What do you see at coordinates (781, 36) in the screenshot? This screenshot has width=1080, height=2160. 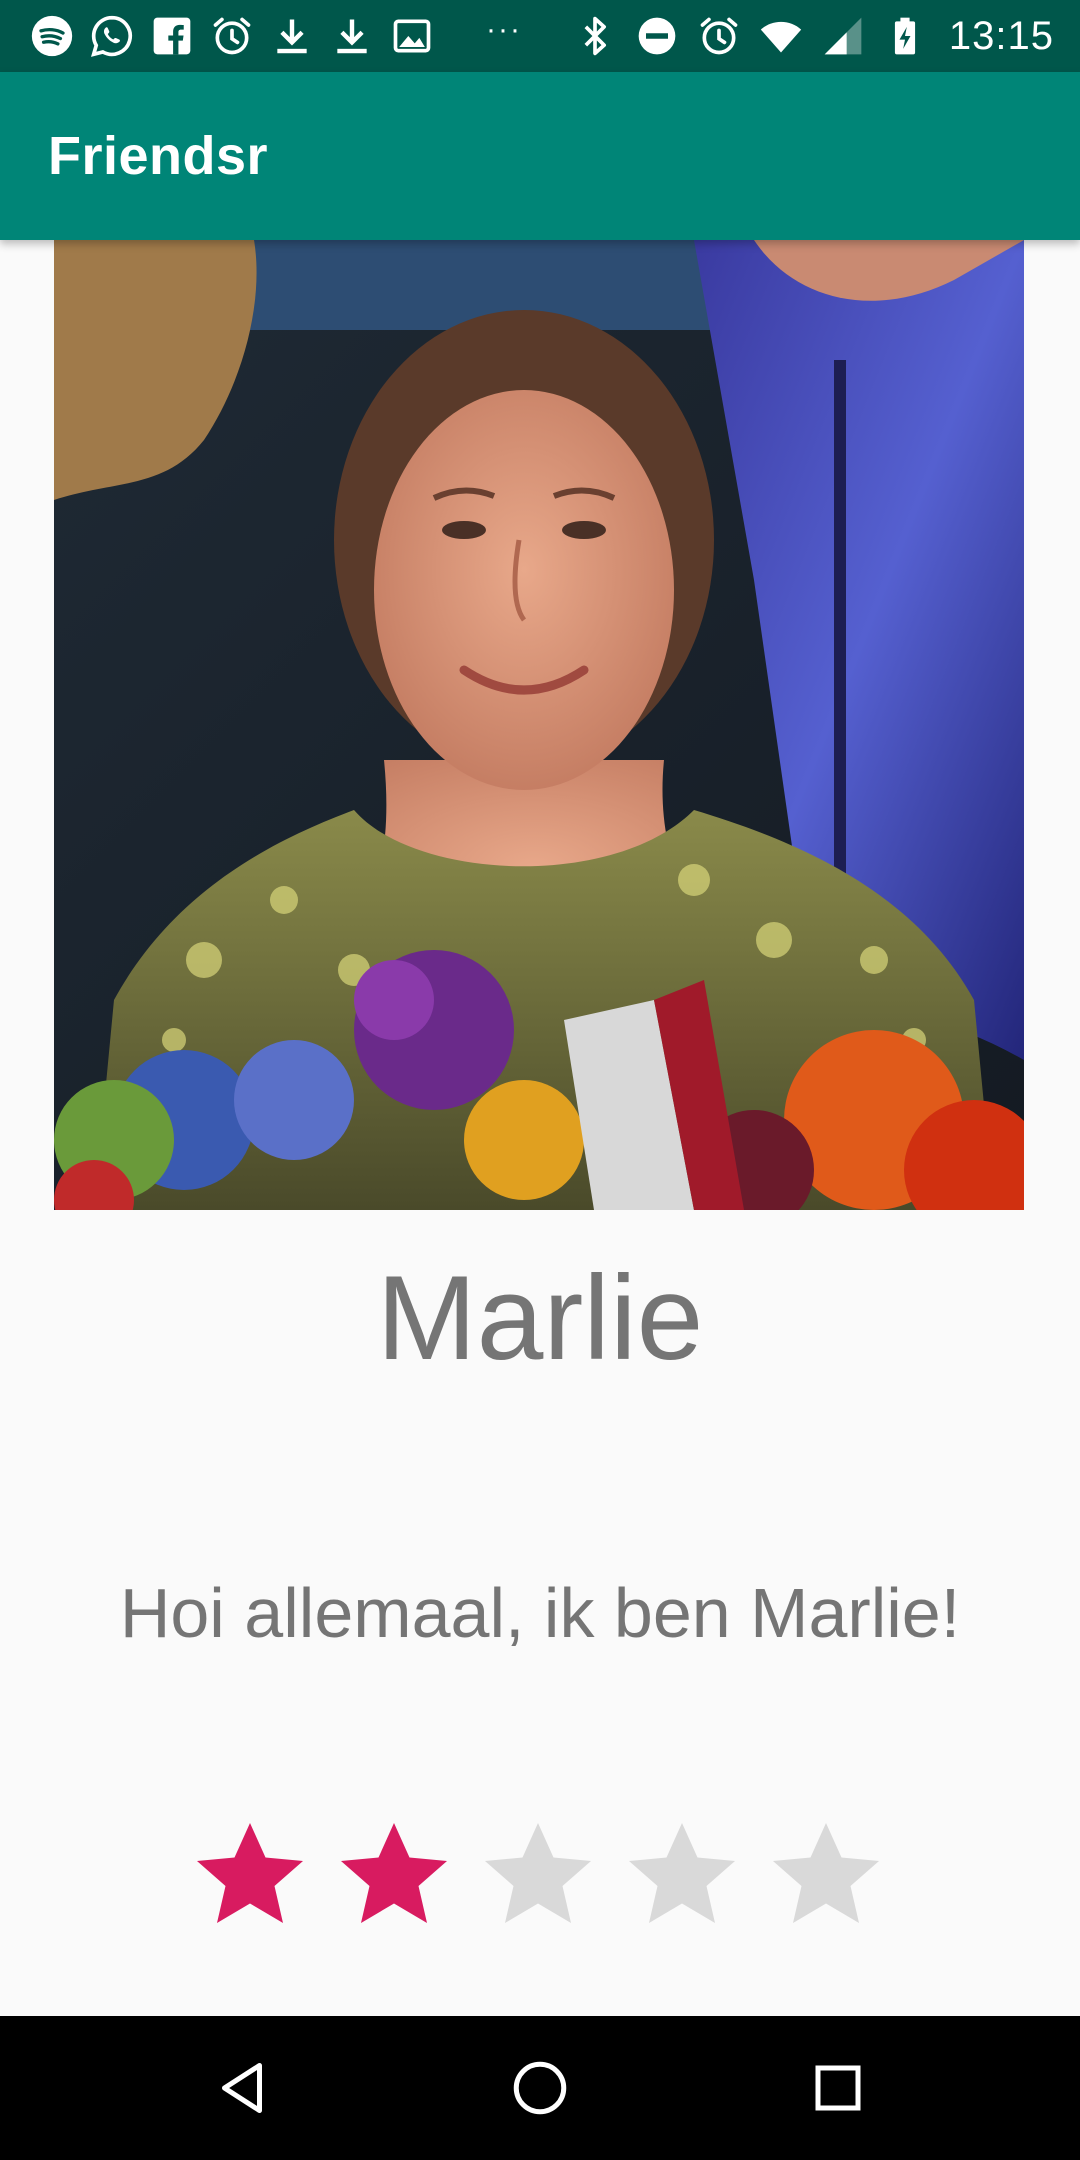 I see `wifi-icon` at bounding box center [781, 36].